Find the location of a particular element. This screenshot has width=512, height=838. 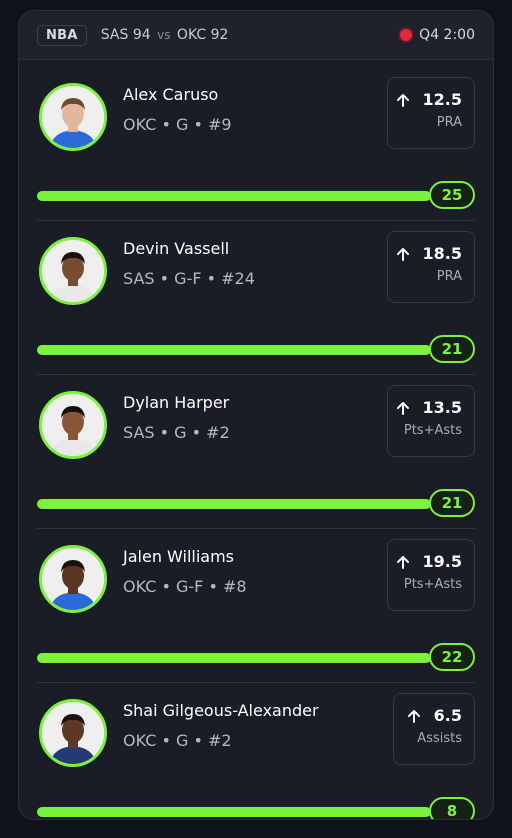

prop-line-button: 19.5 Pts+Asts is located at coordinates (431, 575).